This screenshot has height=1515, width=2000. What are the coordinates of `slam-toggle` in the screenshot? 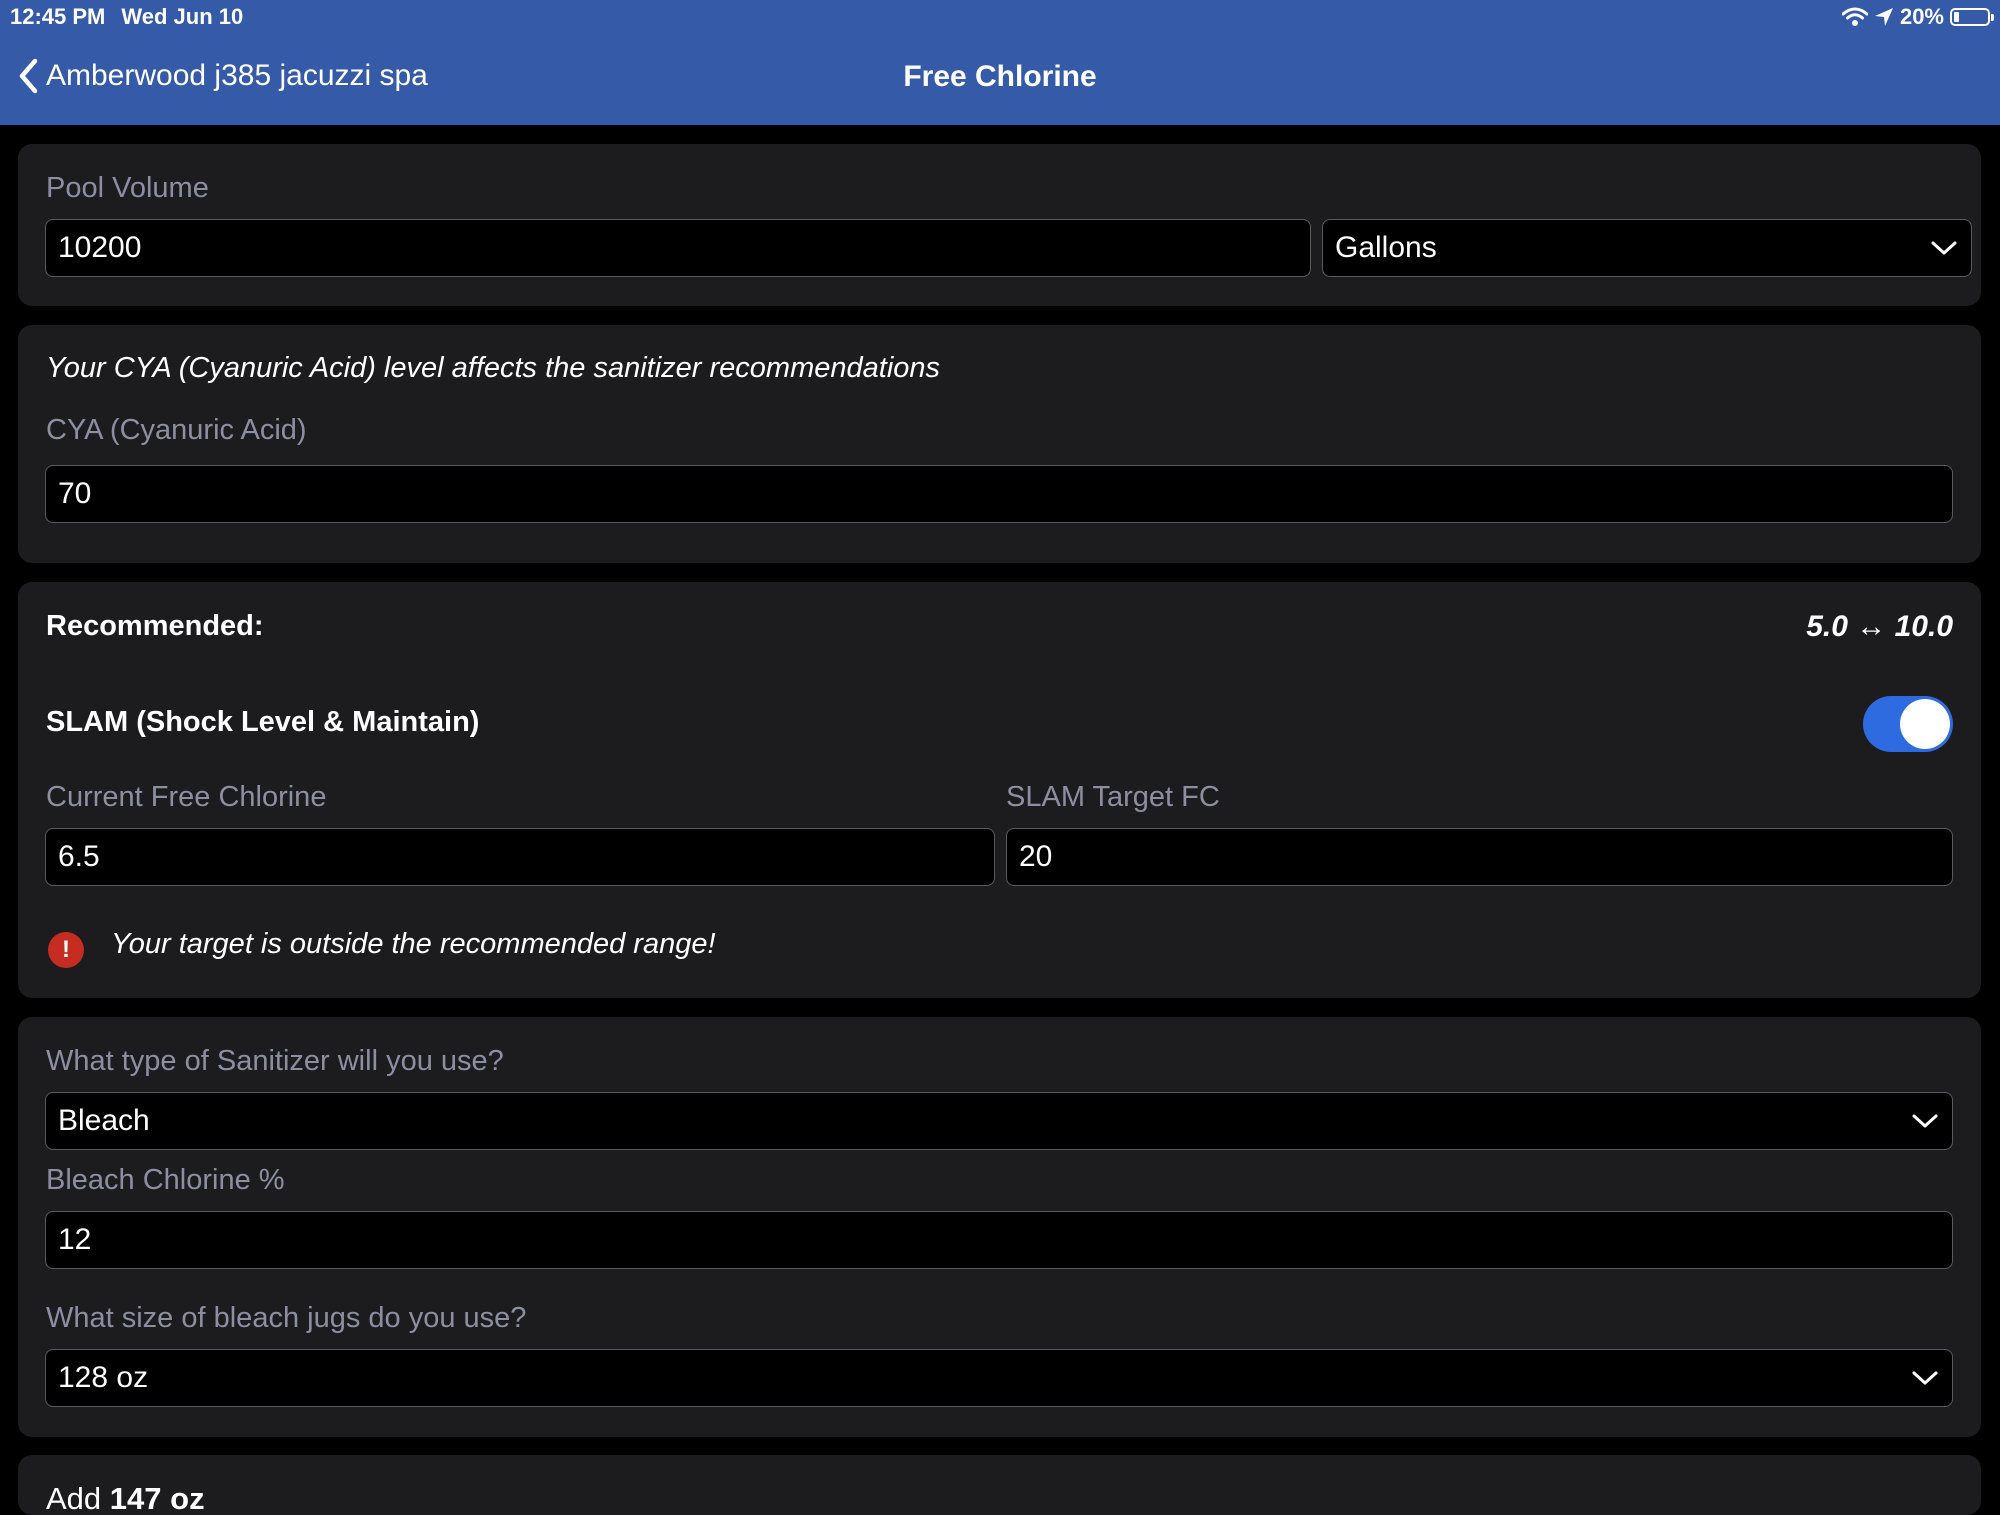 It's located at (1908, 724).